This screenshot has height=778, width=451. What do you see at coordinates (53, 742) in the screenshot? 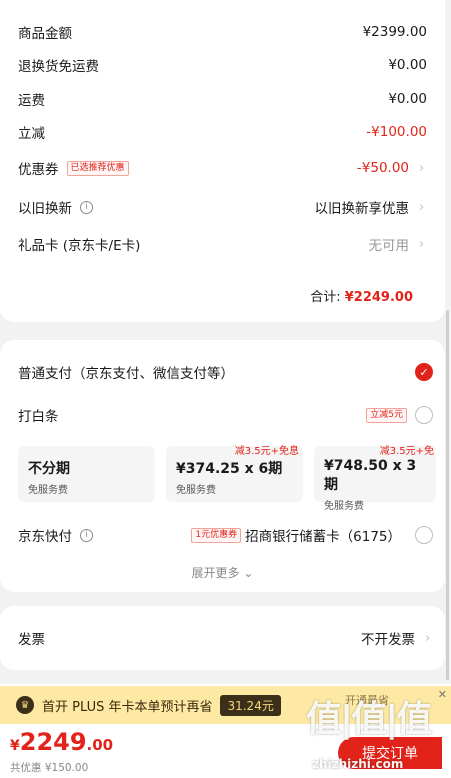
I see `price-integer: 2249` at bounding box center [53, 742].